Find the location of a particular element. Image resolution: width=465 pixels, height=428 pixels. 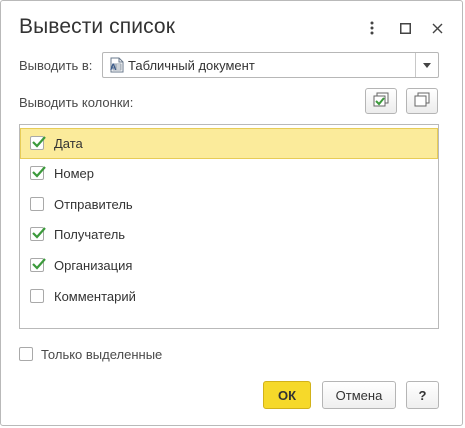

list-item: Получатель is located at coordinates (229, 234).